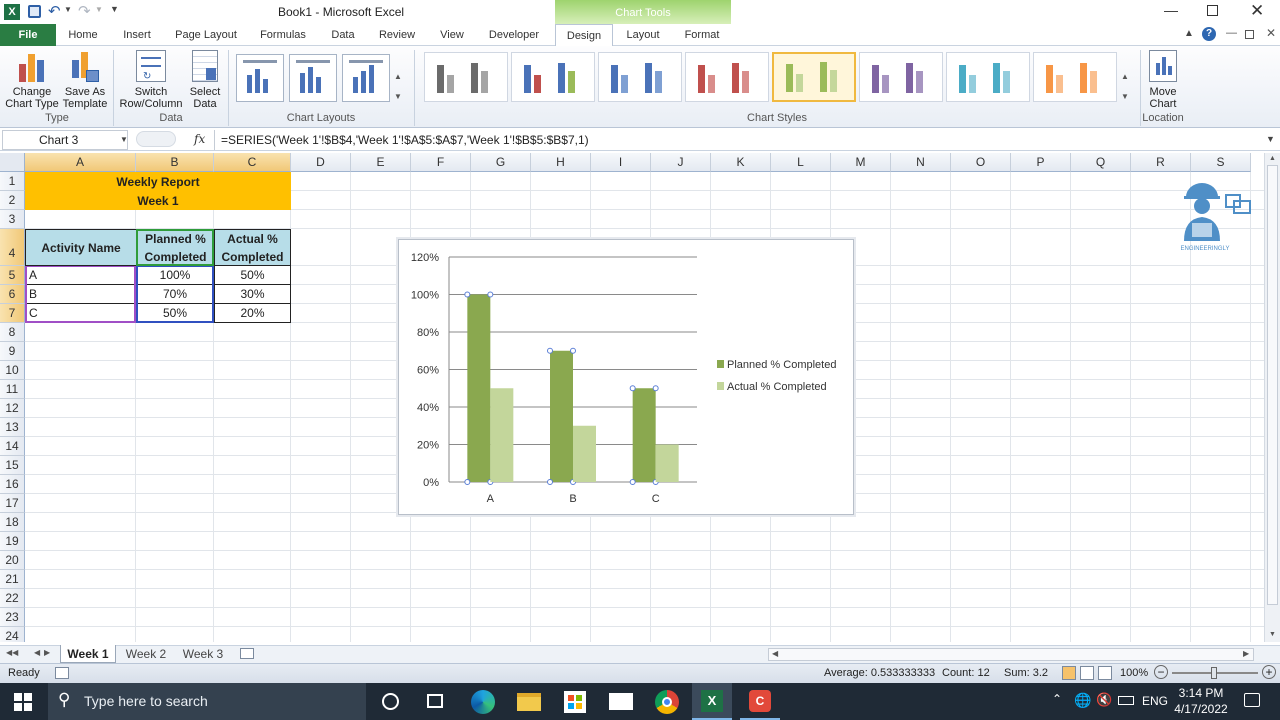  I want to click on minimize-button: —, so click(1172, 10).